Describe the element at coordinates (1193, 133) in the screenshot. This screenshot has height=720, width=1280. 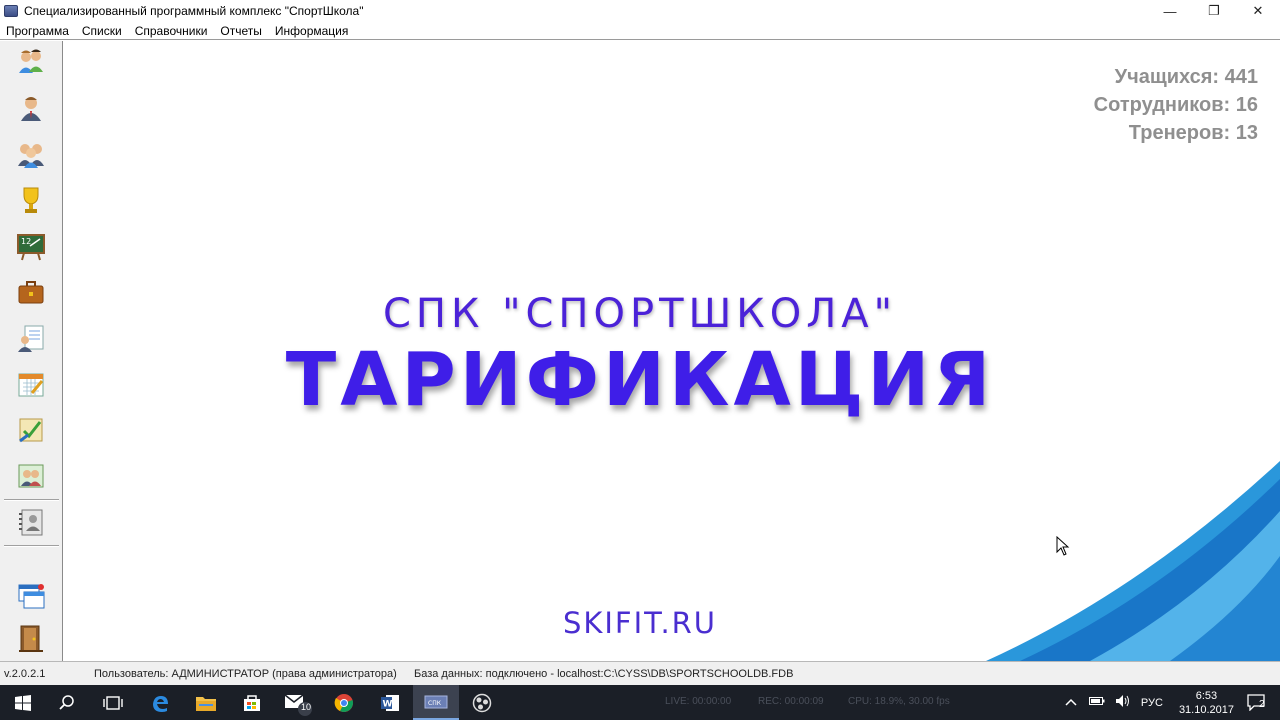
I see `stat-coaches: Тренеров: 13` at that location.